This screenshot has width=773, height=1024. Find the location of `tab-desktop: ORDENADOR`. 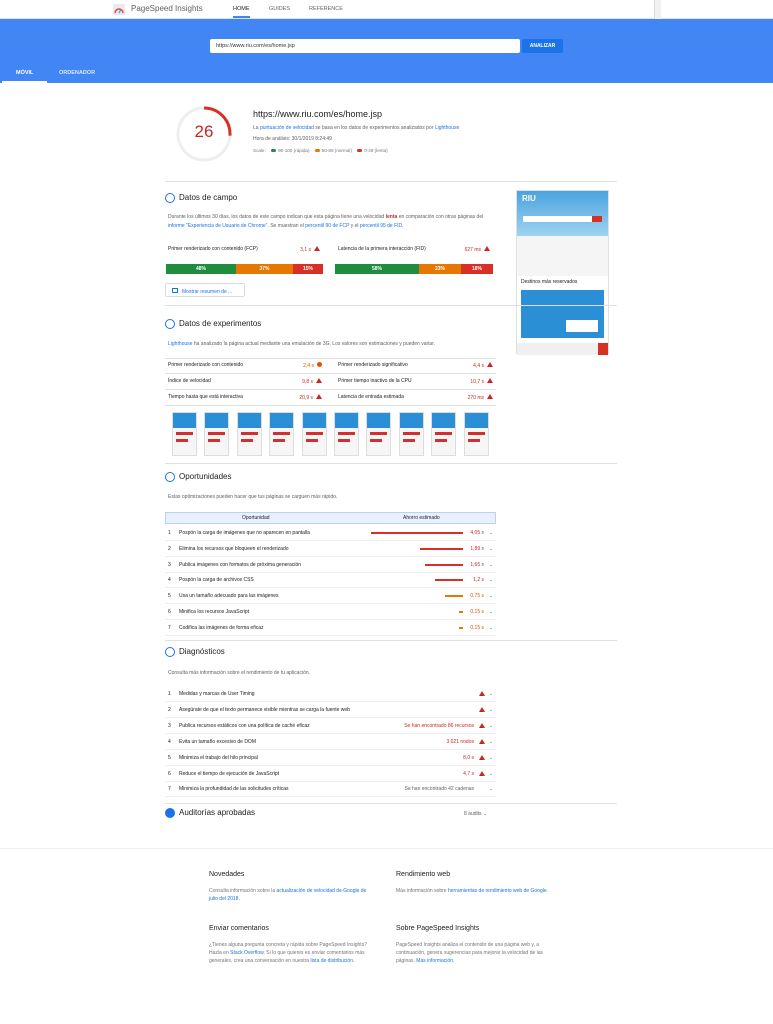

tab-desktop: ORDENADOR is located at coordinates (77, 76).